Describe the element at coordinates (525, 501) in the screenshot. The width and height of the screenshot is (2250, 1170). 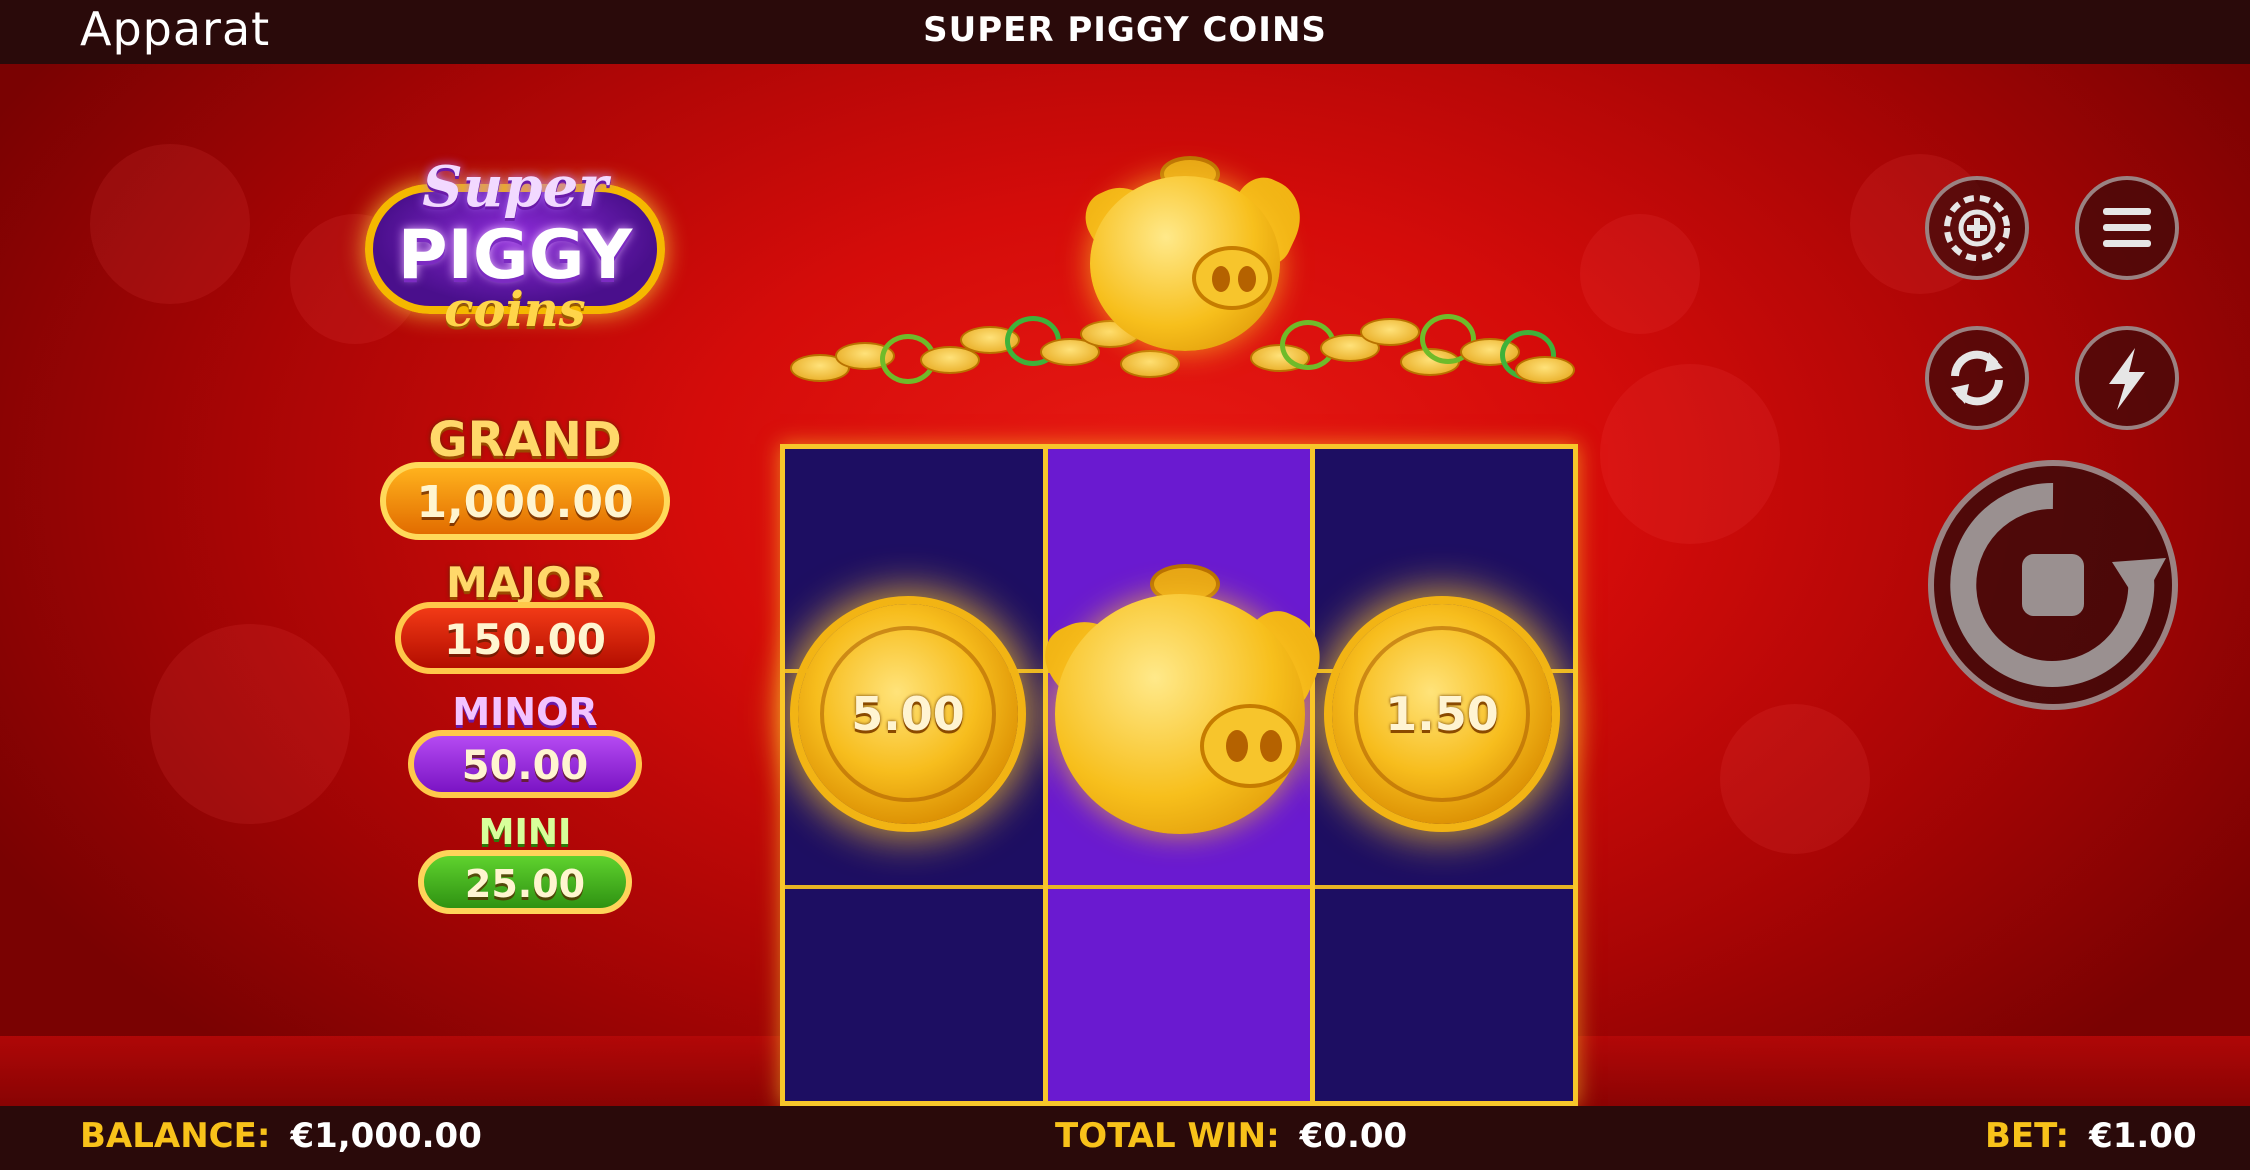
I see `jackpot-grand-value: 1,000.00` at that location.